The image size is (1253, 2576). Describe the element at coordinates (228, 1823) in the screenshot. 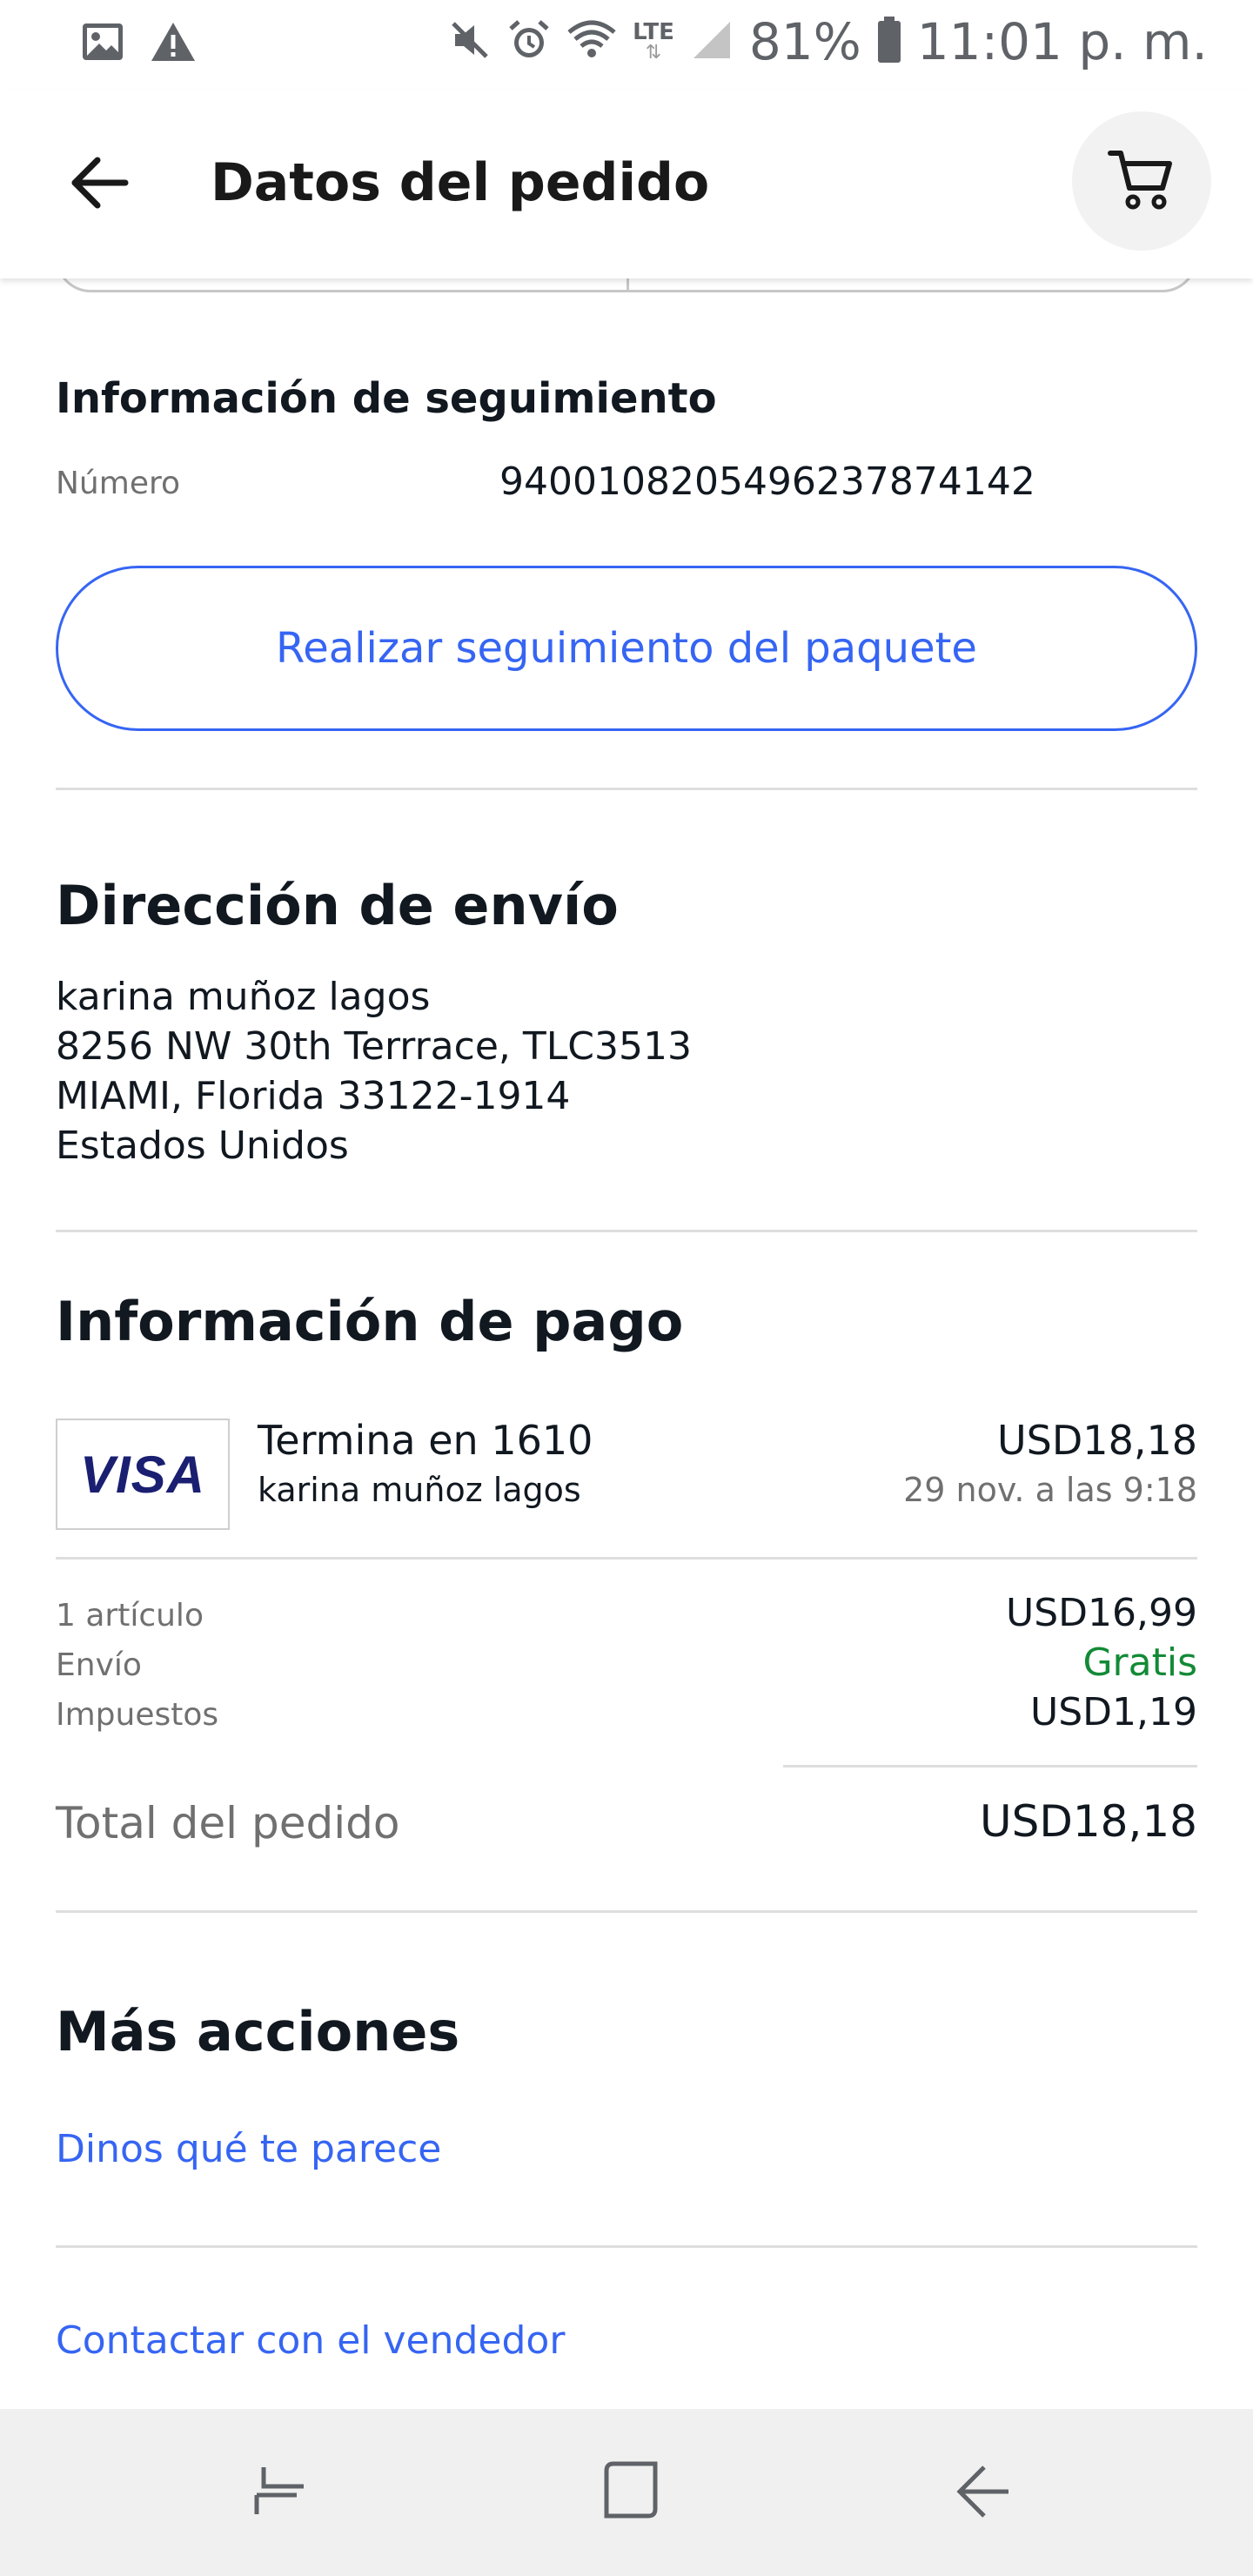

I see `order-total-label: Total del pedido` at that location.